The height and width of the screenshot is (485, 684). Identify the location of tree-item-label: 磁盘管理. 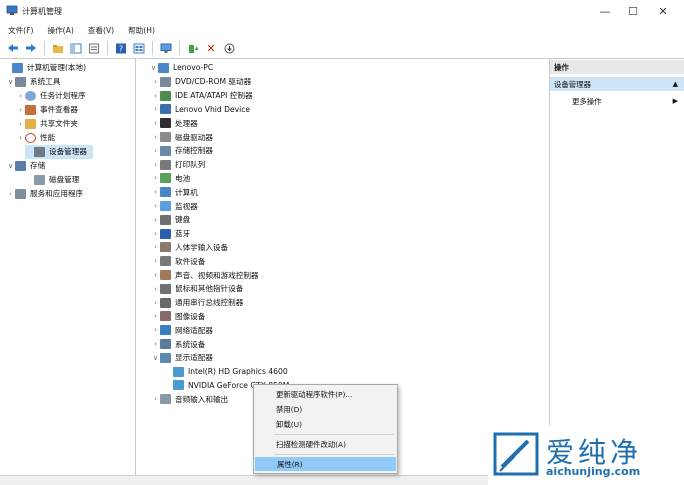
(64, 180).